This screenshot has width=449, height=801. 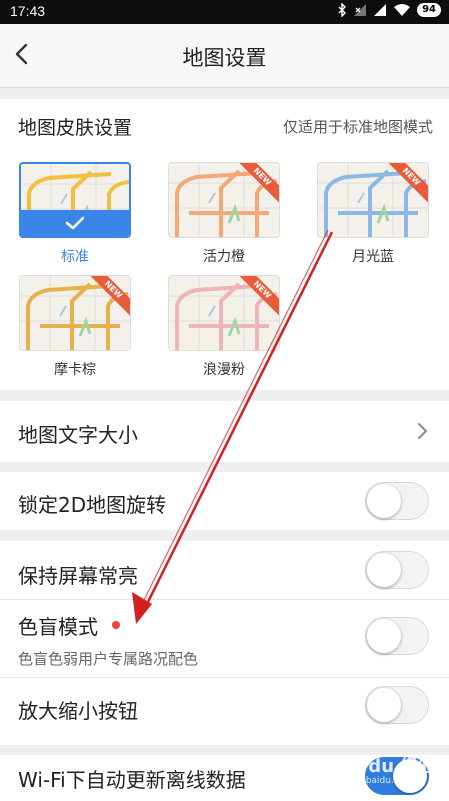 What do you see at coordinates (116, 625) in the screenshot?
I see `red-dot-badge` at bounding box center [116, 625].